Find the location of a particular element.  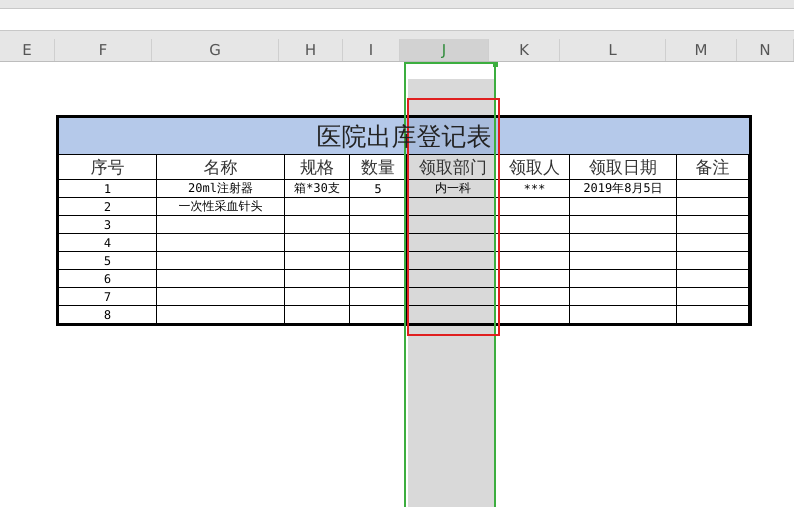

column-header: F is located at coordinates (103, 50).